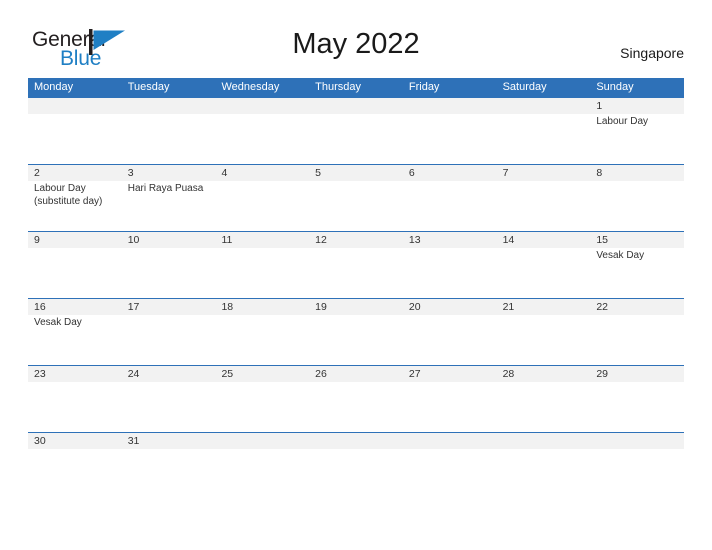 This screenshot has width=712, height=550. I want to click on calendar-week-row: 1 Labour Day, so click(356, 130).